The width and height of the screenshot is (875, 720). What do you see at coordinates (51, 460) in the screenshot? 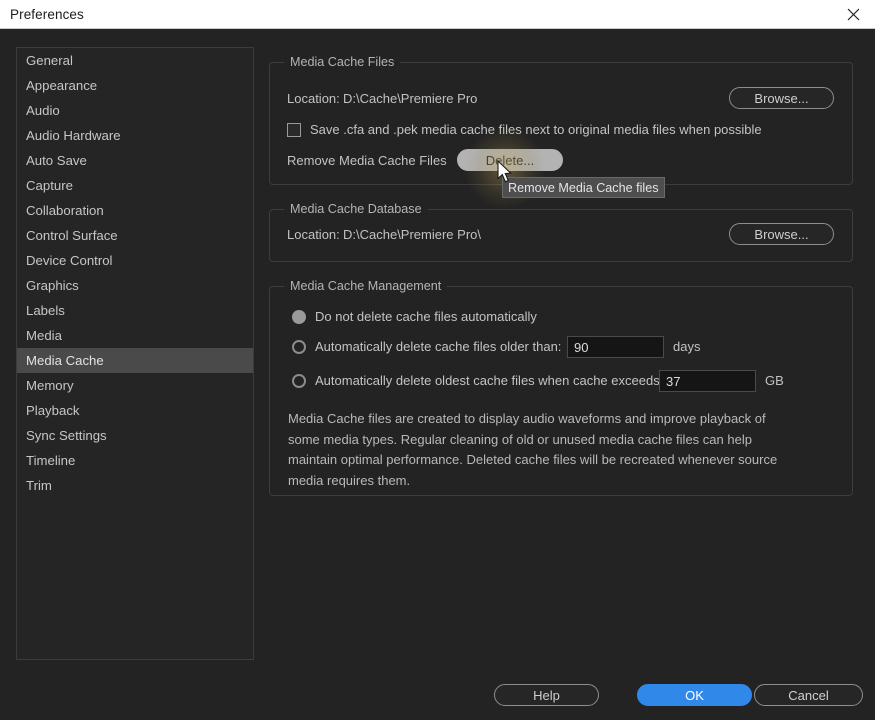
I see `sidebar-item-label: Timeline` at bounding box center [51, 460].